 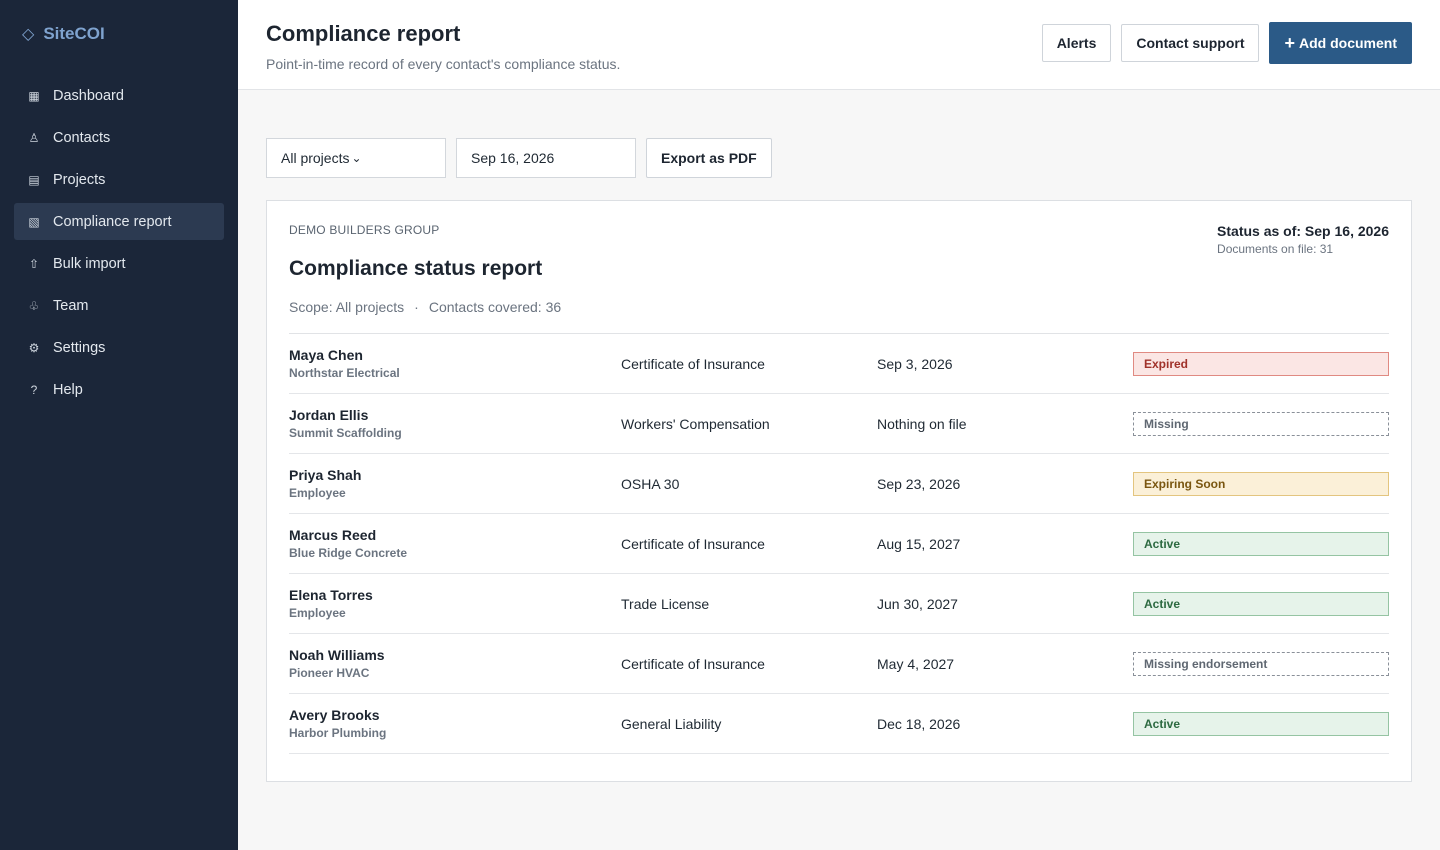 I want to click on sidebar-item-settings: ⚙ Settings, so click(x=119, y=347).